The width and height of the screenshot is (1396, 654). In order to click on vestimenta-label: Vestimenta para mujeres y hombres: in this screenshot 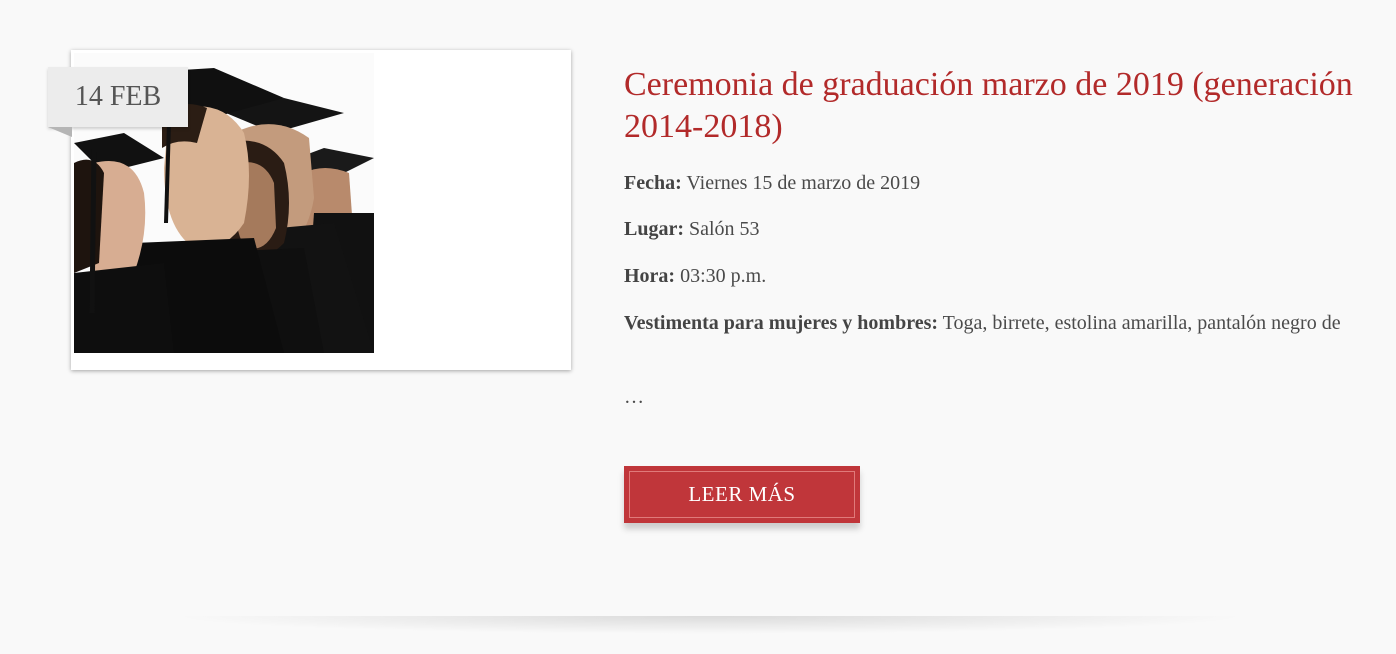, I will do `click(781, 323)`.